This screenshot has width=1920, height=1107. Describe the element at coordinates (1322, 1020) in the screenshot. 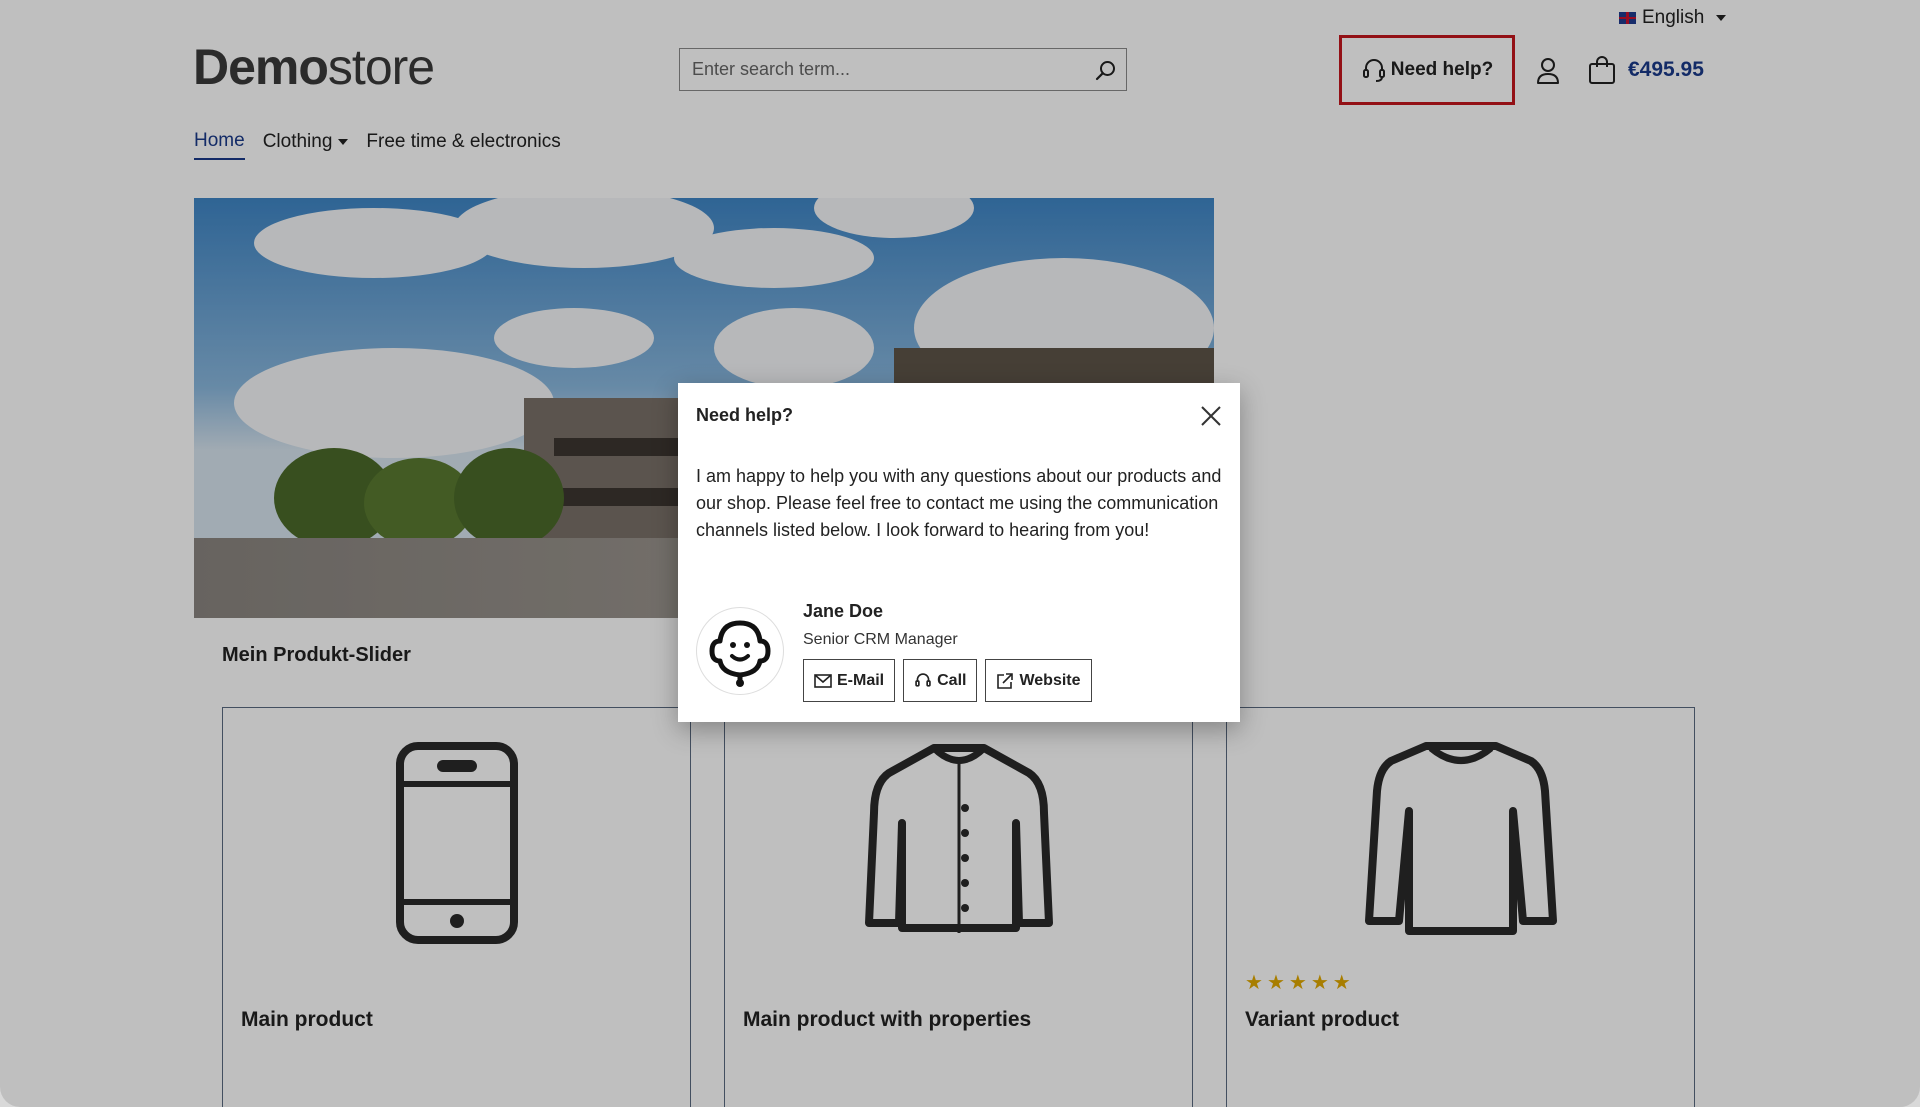

I see `product-name: Variant product` at that location.